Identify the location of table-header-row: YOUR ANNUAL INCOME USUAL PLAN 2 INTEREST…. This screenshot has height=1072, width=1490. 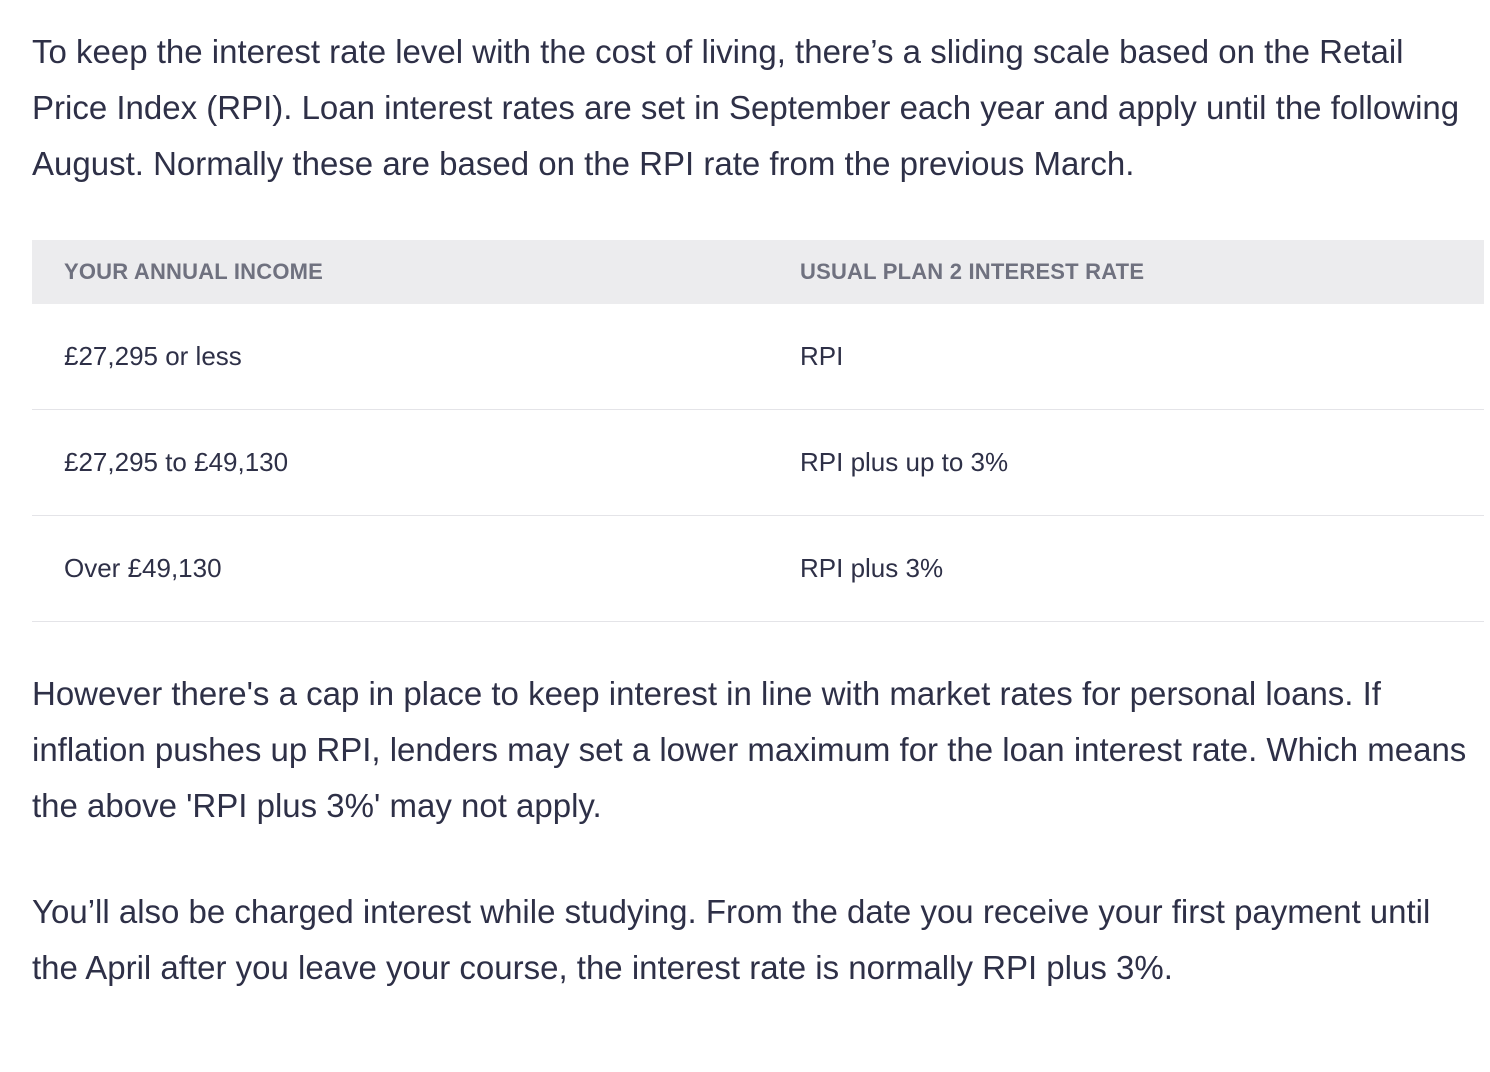
(758, 272).